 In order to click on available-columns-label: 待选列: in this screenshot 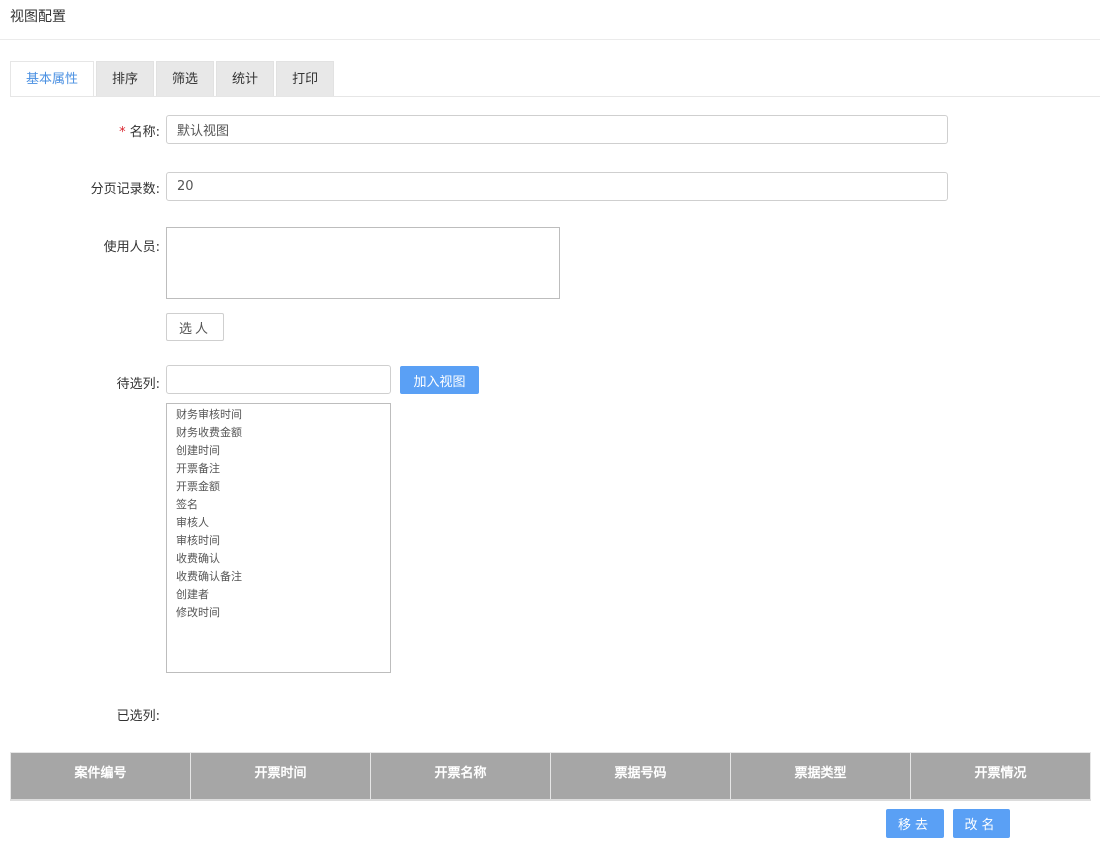, I will do `click(138, 384)`.